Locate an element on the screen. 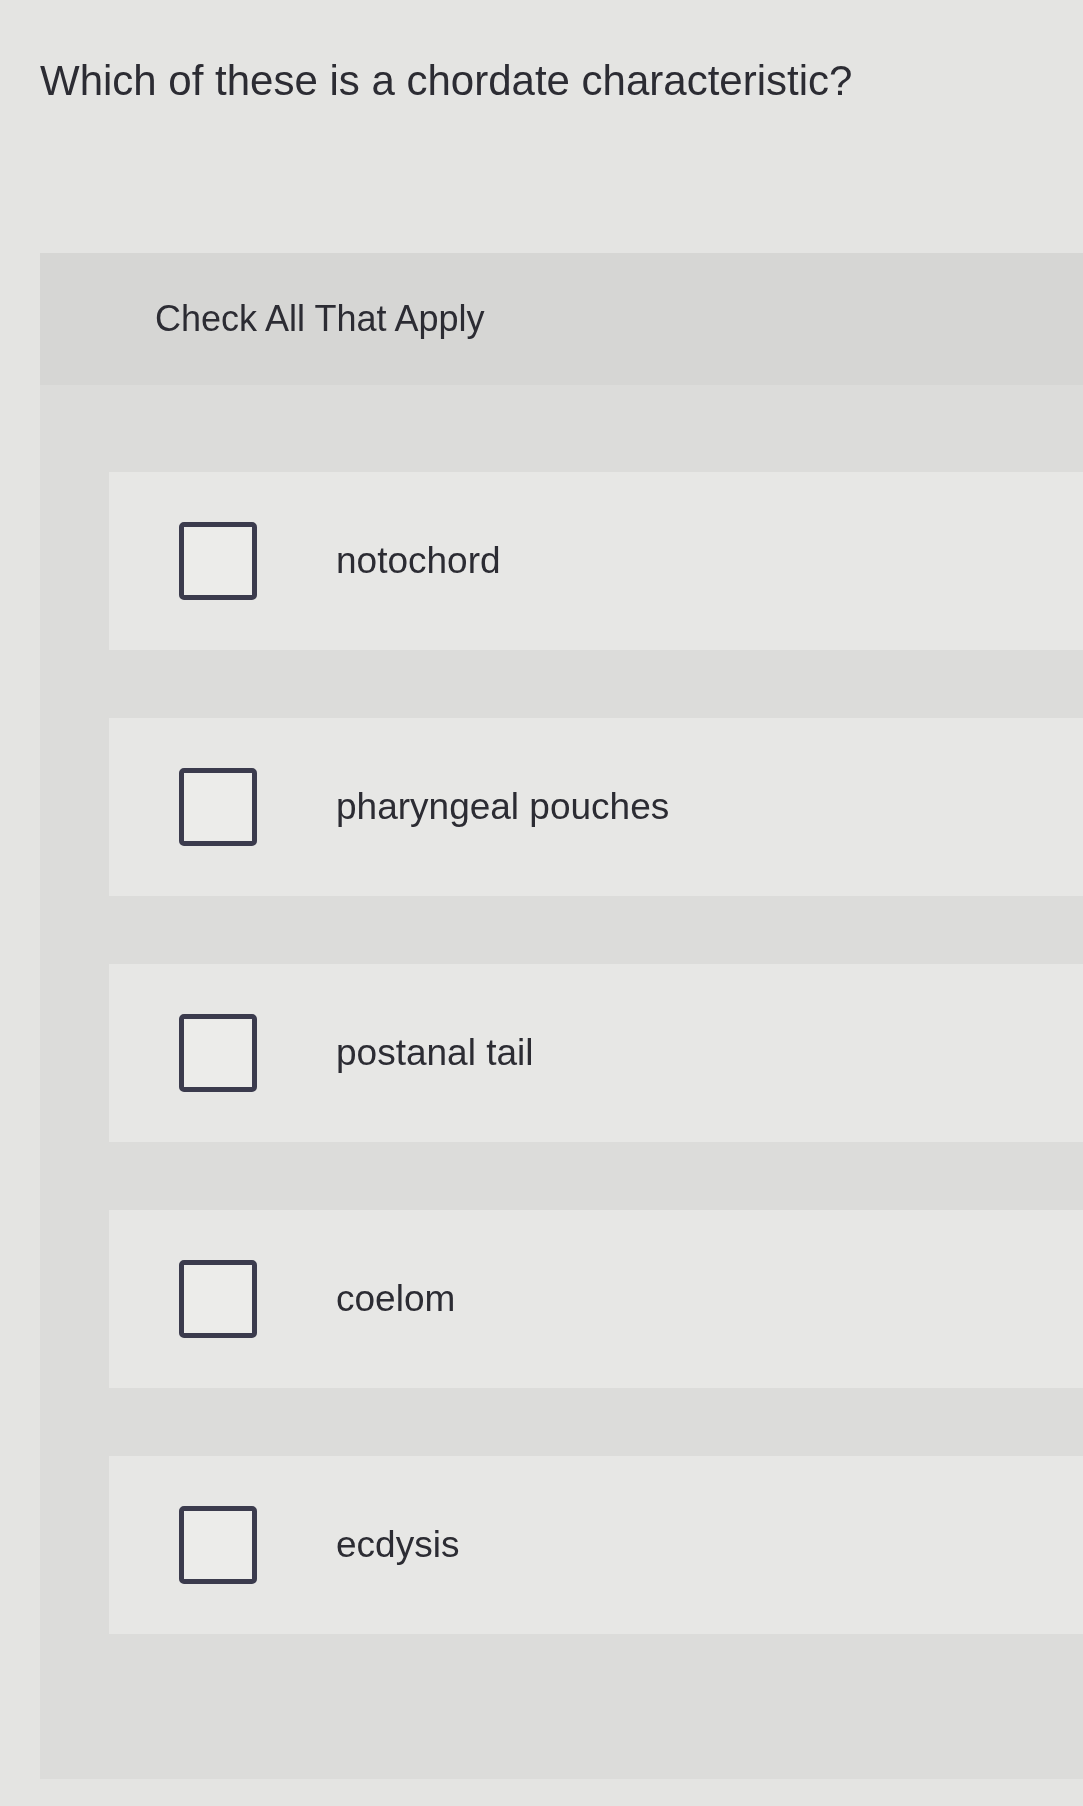 This screenshot has height=1806, width=1083. answer-option: ecdysis is located at coordinates (596, 1545).